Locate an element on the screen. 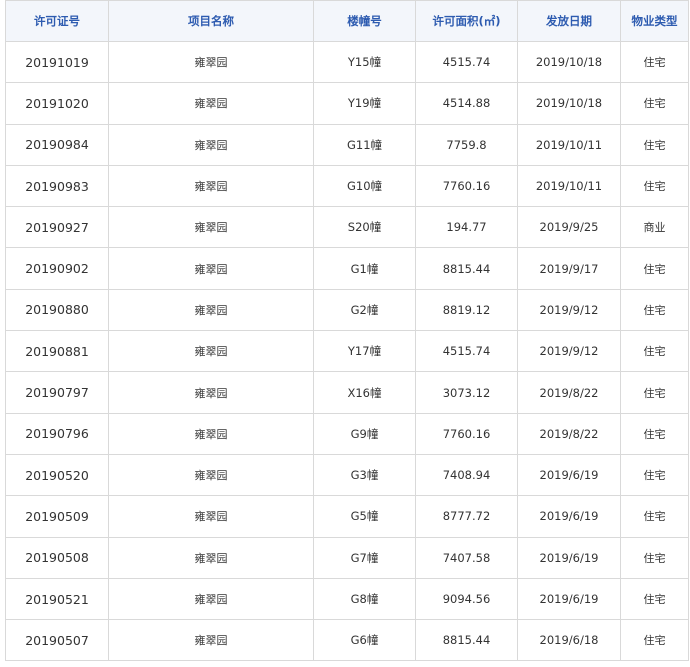  table-row: 20190509 雍翠园 G5幢 8777.72 2019/6/19 住宅 is located at coordinates (347, 516).